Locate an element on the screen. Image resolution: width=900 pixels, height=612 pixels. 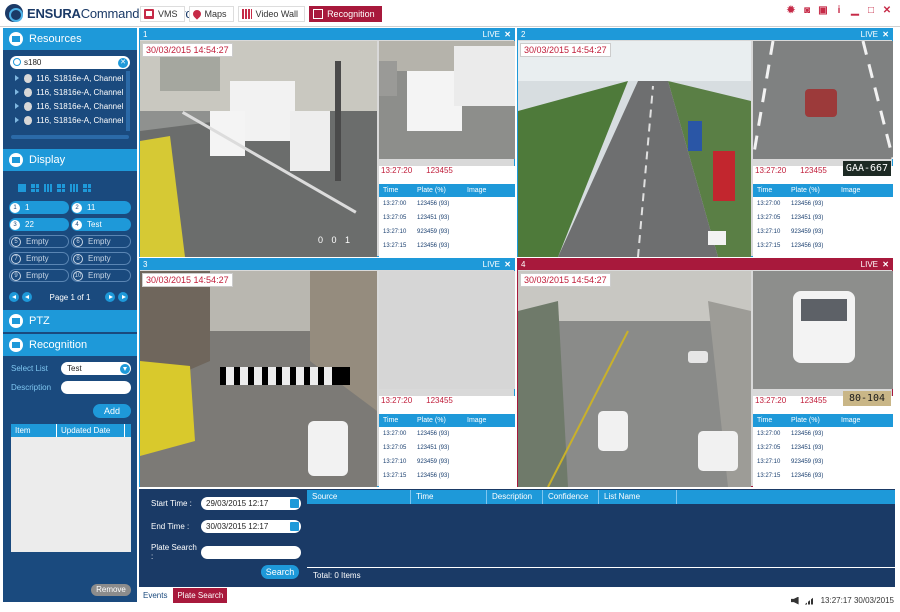
record-icon: ▣ is located at coordinates (823, 11).